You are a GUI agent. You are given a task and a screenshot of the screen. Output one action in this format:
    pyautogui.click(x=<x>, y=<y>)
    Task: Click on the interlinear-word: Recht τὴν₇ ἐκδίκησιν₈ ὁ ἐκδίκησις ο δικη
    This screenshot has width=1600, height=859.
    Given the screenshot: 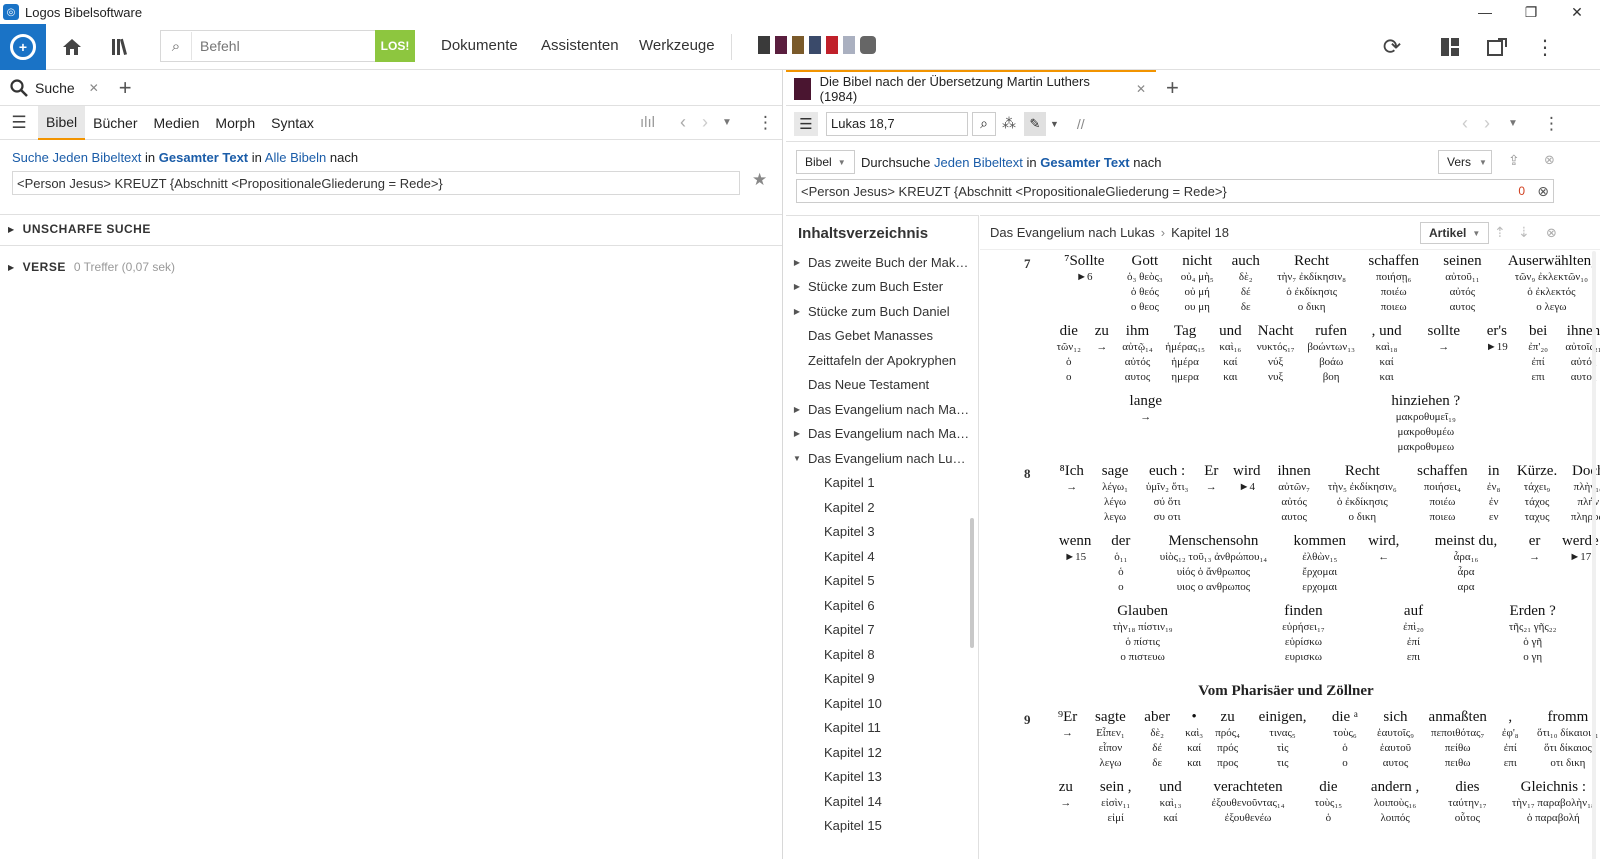 What is the action you would take?
    pyautogui.click(x=1311, y=284)
    